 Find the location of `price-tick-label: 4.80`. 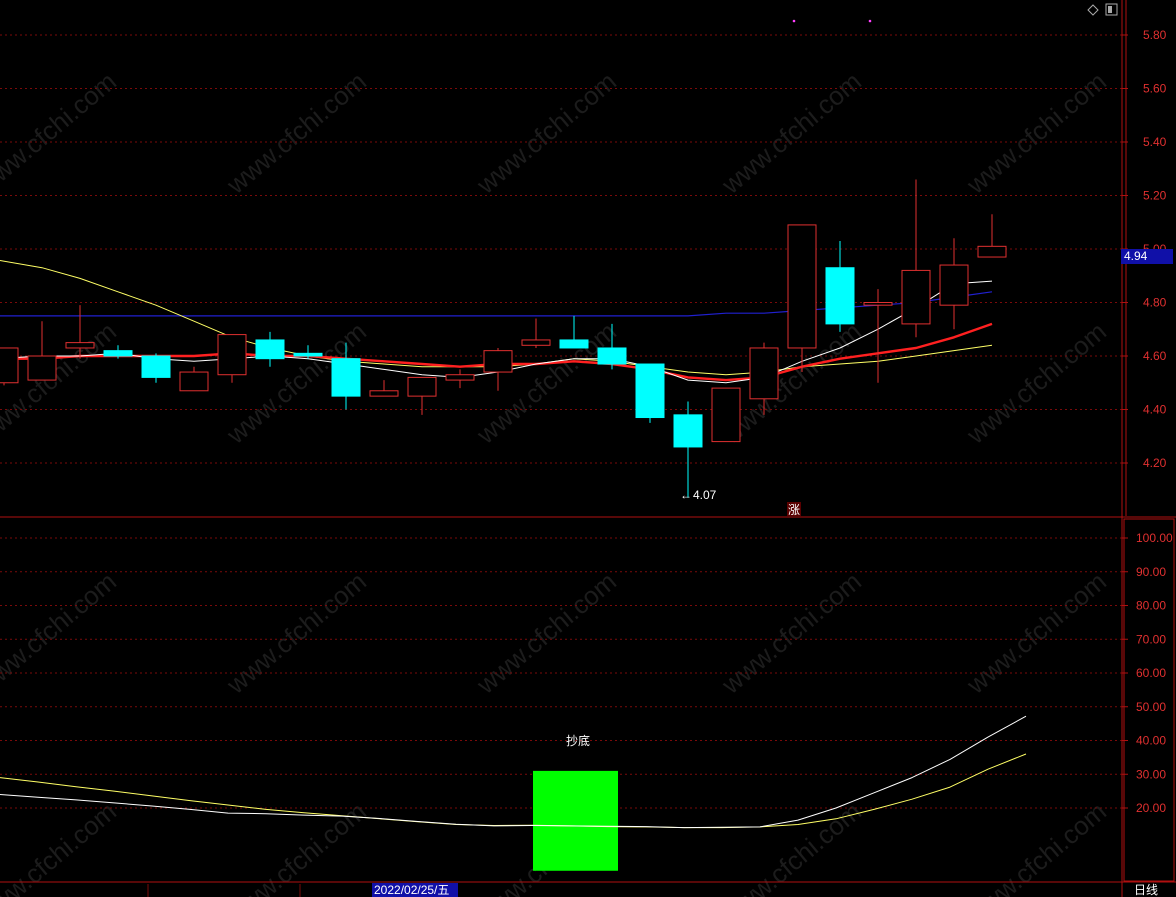

price-tick-label: 4.80 is located at coordinates (1155, 303).